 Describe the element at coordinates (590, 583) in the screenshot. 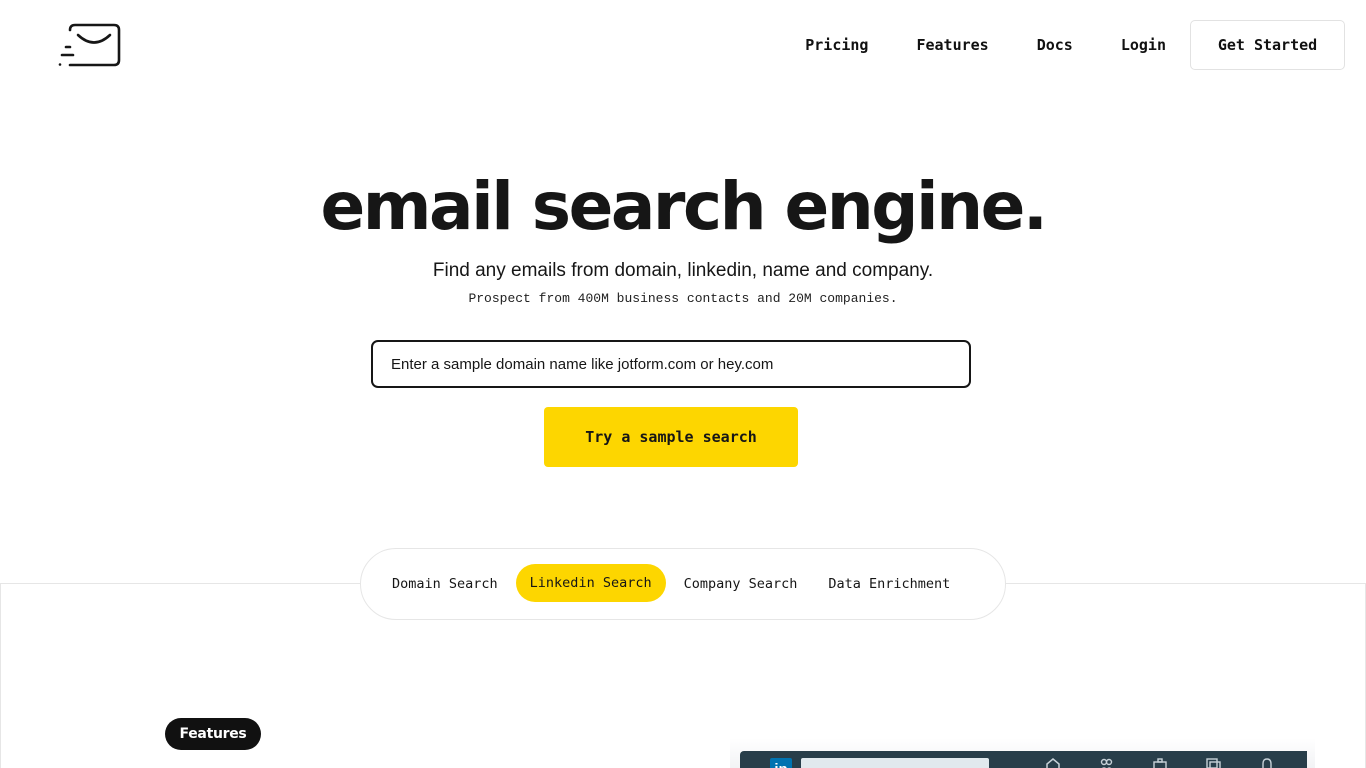

I see `tab-linkedin-search: Linkedin Search` at that location.